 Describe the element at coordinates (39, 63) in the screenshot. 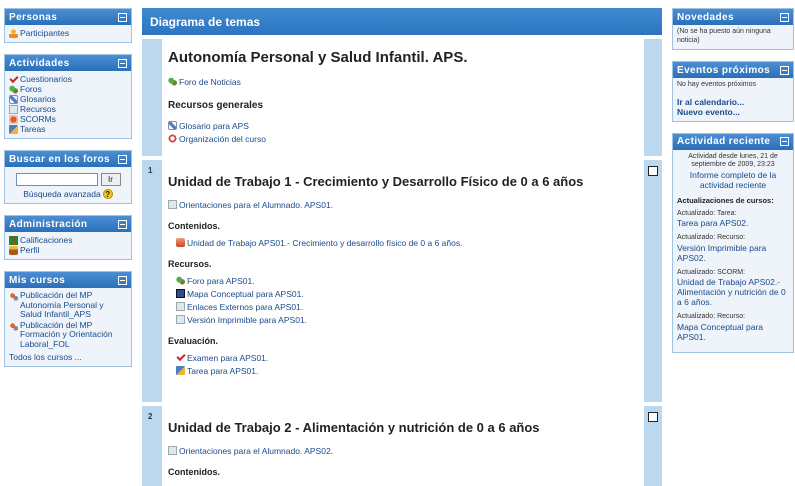

I see `block-title: Actividades` at that location.